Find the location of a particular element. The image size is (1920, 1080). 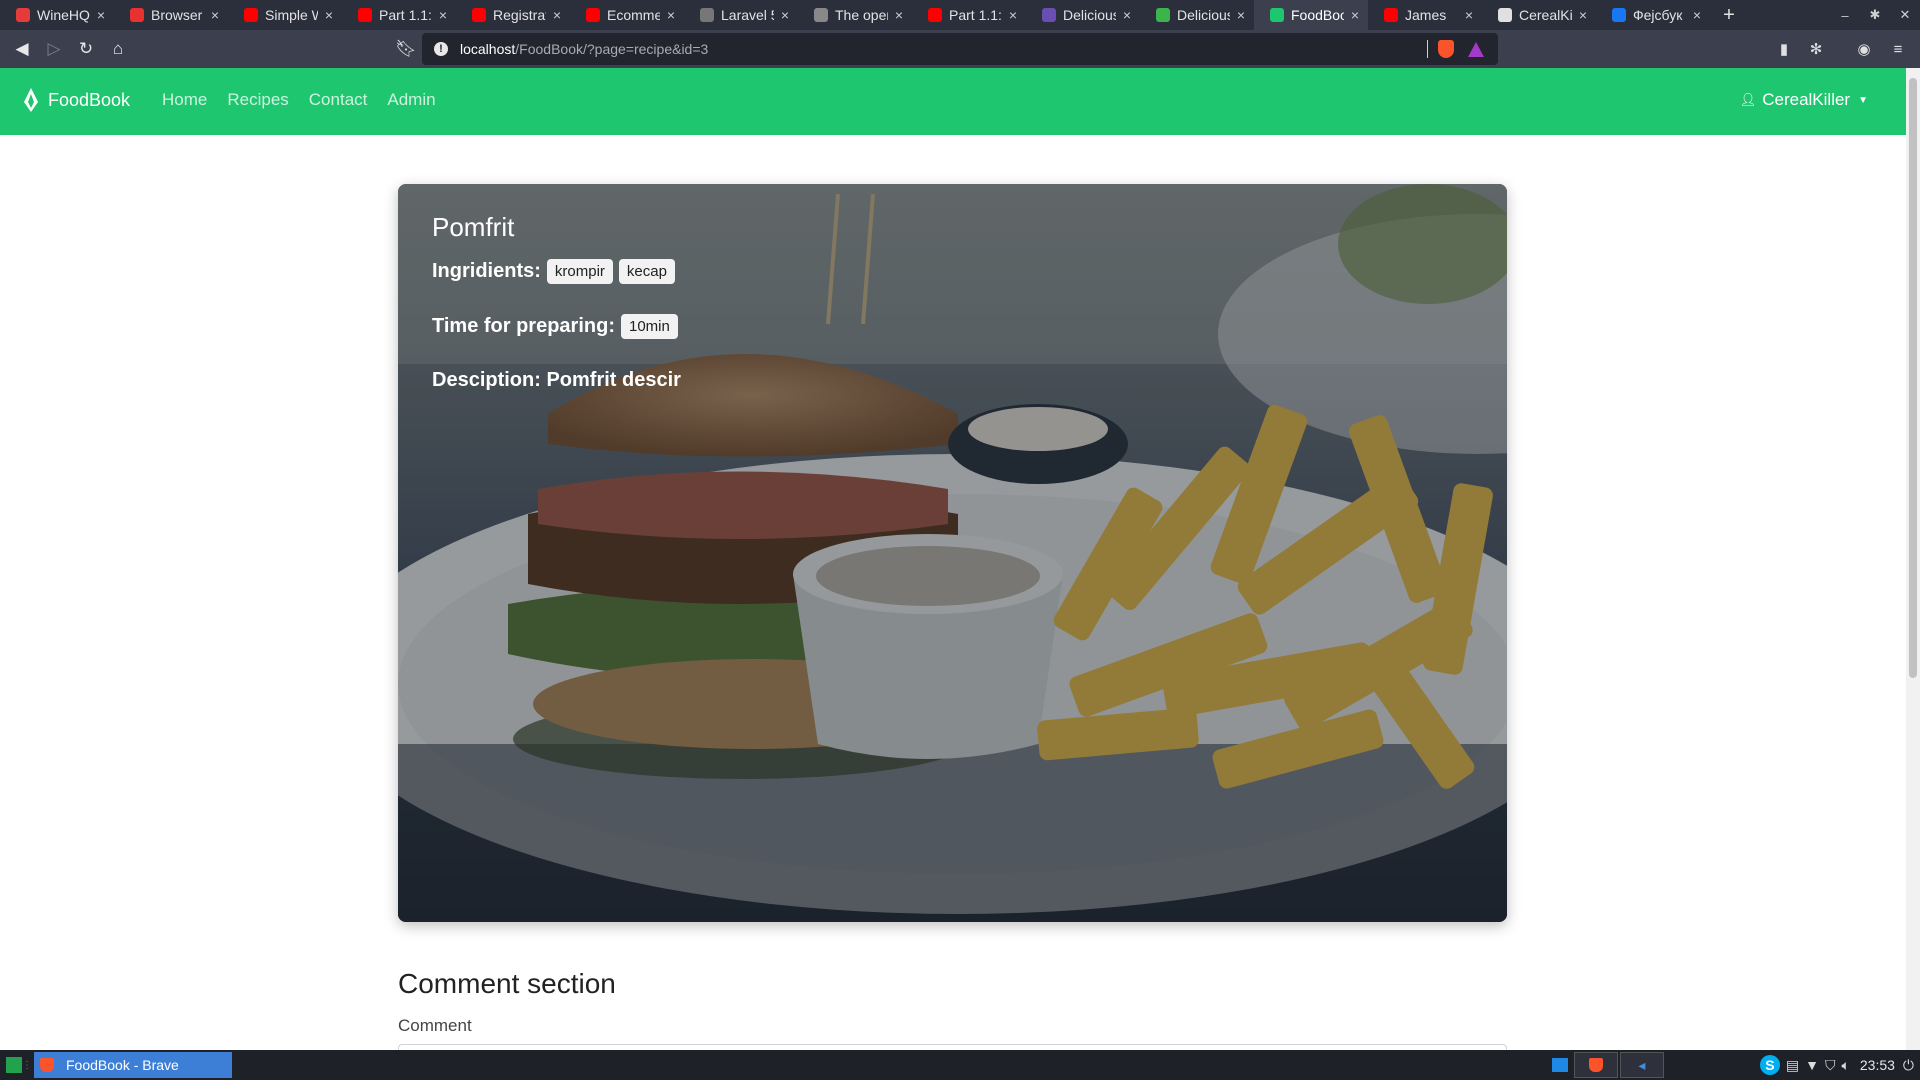

tab-title: Delicious is located at coordinates (1203, 15).